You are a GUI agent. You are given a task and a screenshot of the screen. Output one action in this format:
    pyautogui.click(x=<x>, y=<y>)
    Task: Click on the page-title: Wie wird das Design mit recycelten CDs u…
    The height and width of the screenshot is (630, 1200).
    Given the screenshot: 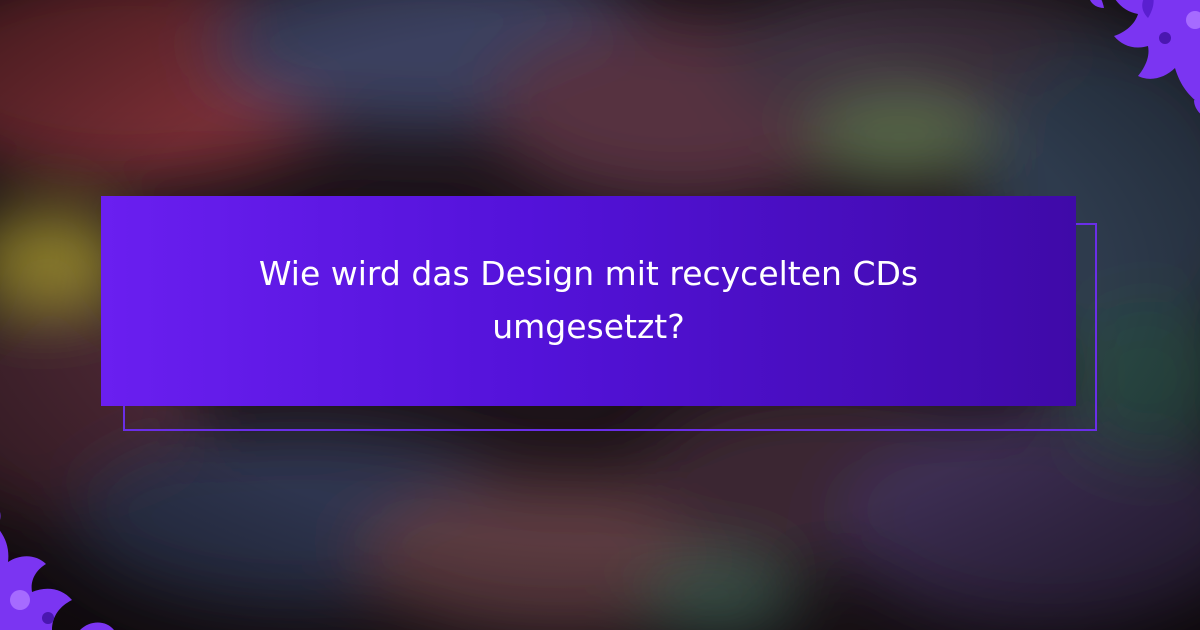 What is the action you would take?
    pyautogui.click(x=588, y=300)
    